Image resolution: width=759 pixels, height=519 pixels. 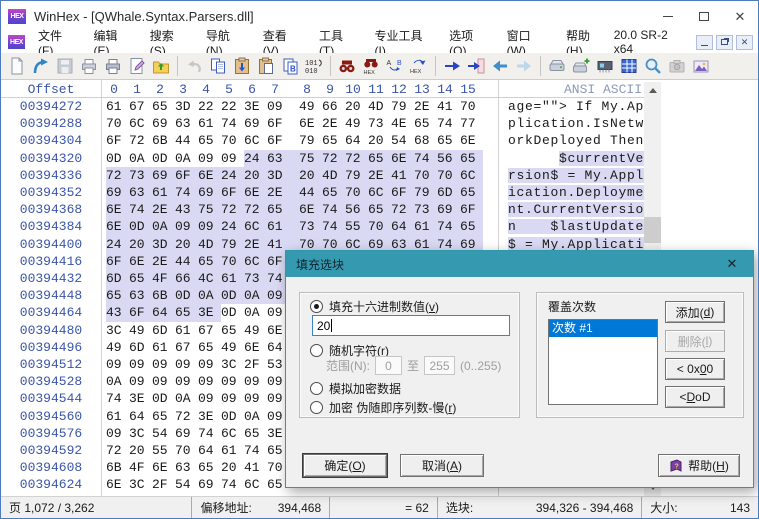 I want to click on document-logo-icon: HEX, so click(x=16, y=42).